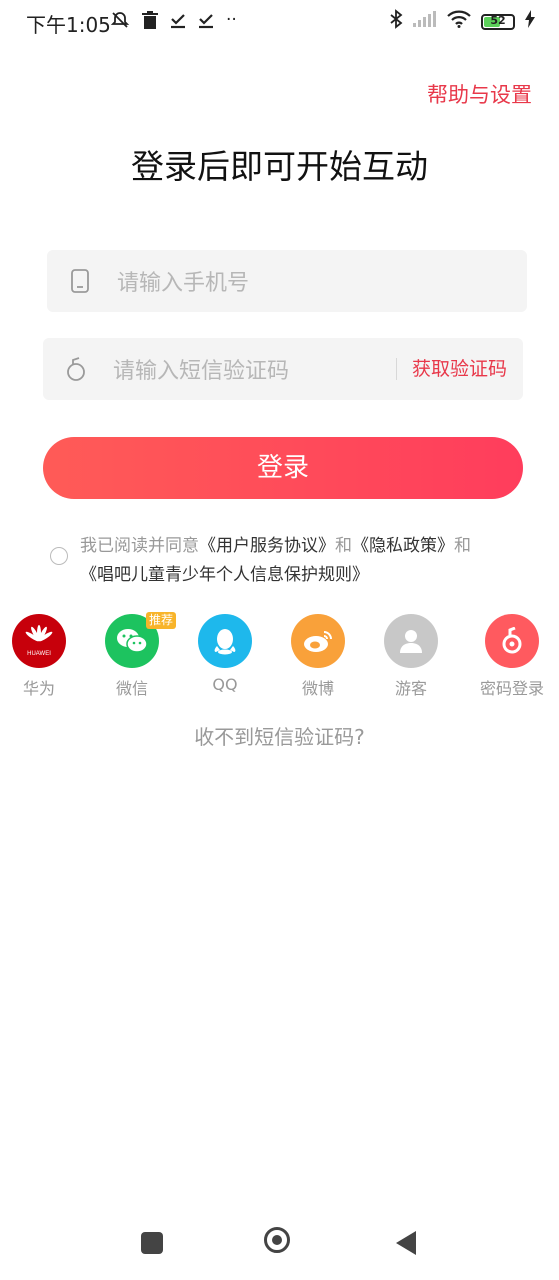 Image resolution: width=559 pixels, height=1280 pixels. Describe the element at coordinates (283, 468) in the screenshot. I see `login-button: 登录` at that location.